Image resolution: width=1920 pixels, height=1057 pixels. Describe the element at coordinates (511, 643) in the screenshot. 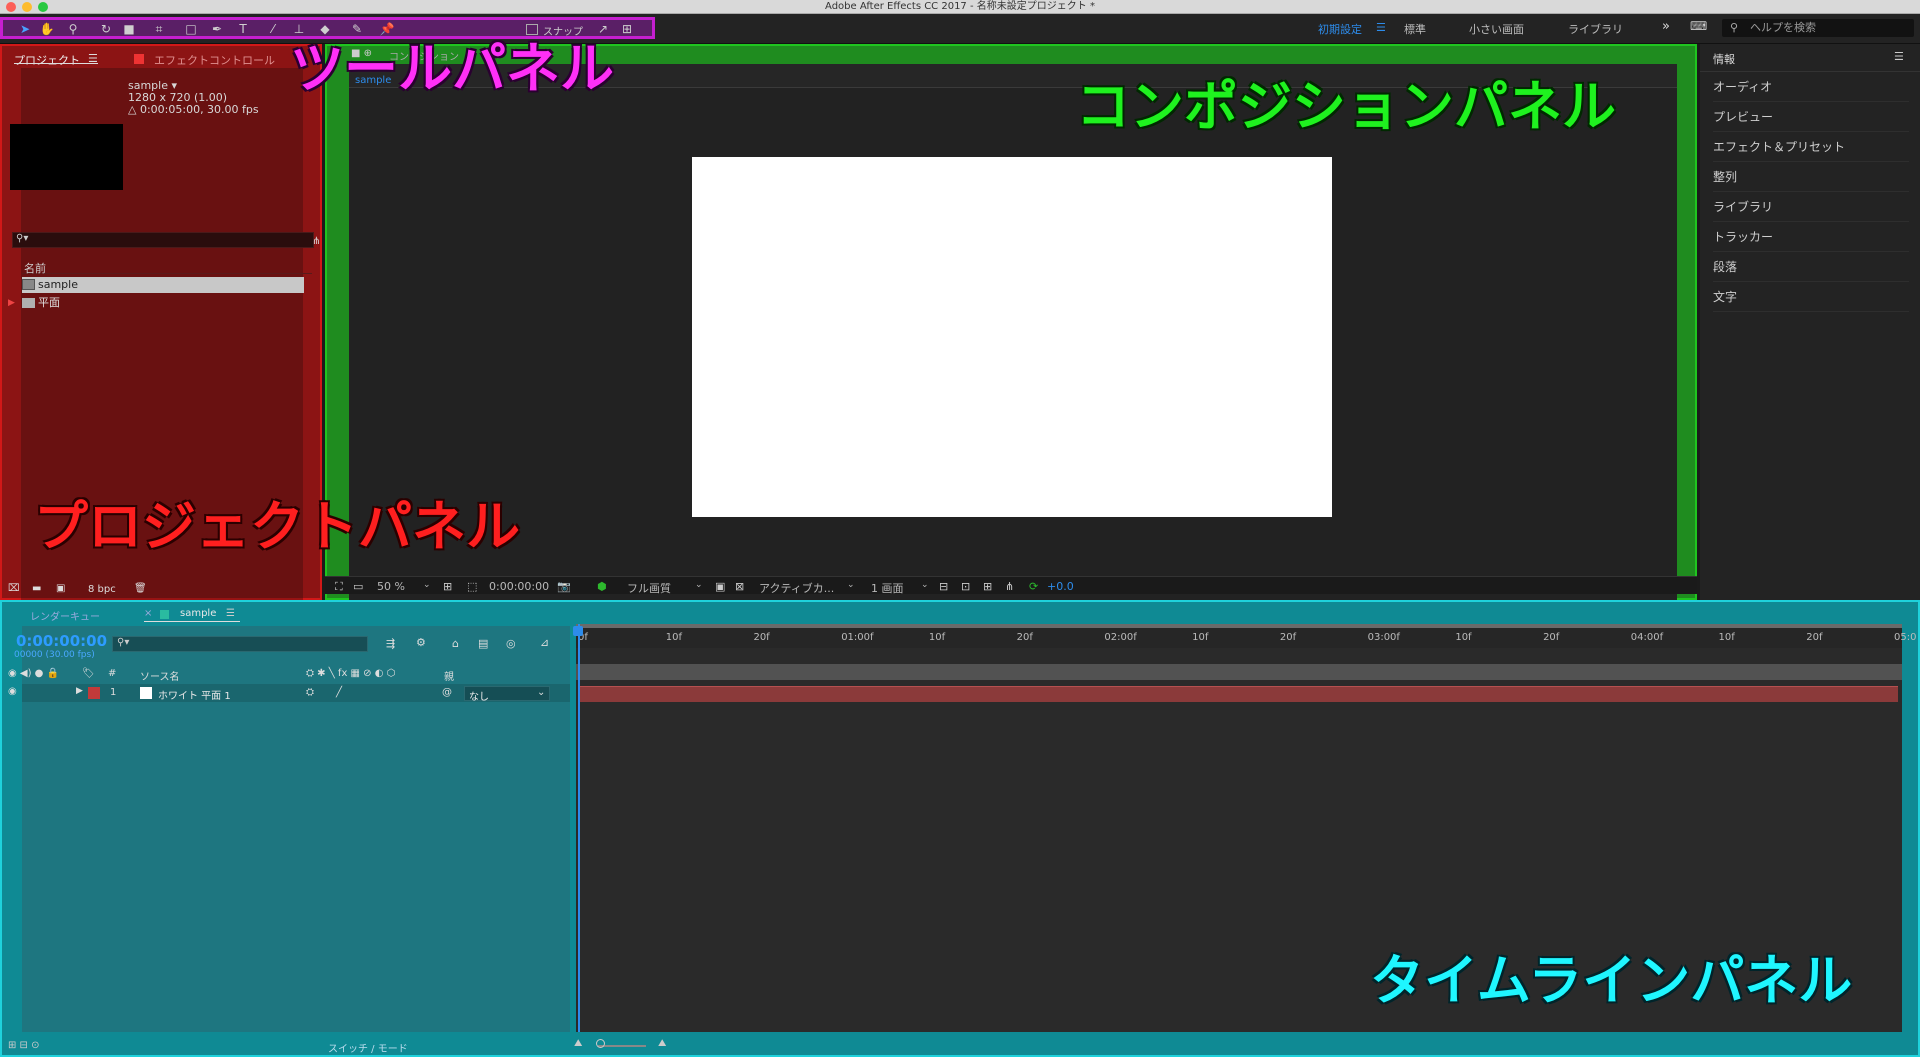

I see `motion-blur-icon: ◎` at that location.